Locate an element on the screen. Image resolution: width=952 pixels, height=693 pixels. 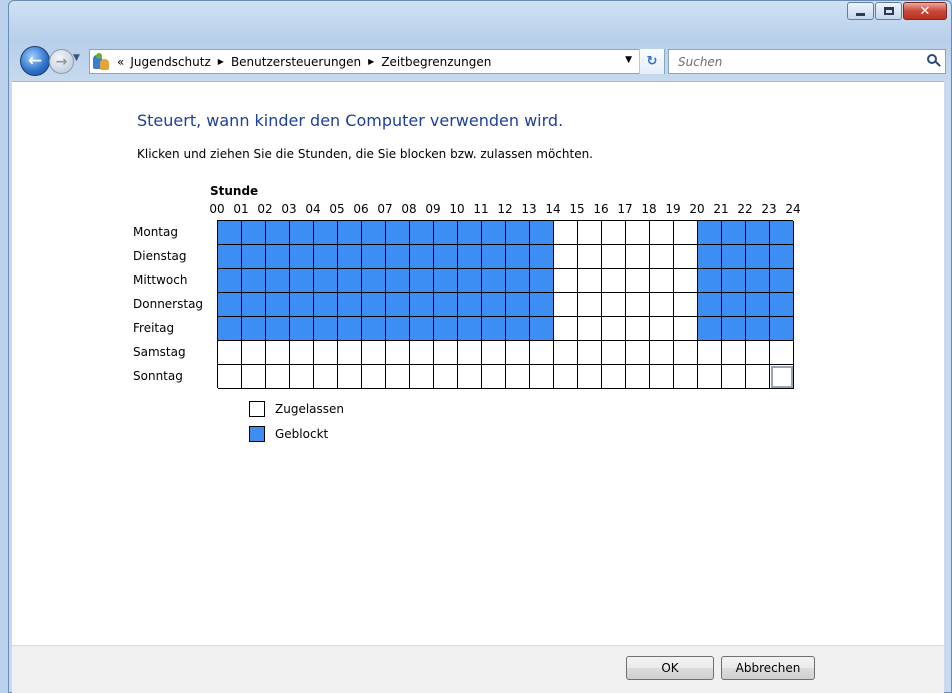
hour-grid is located at coordinates (505, 304).